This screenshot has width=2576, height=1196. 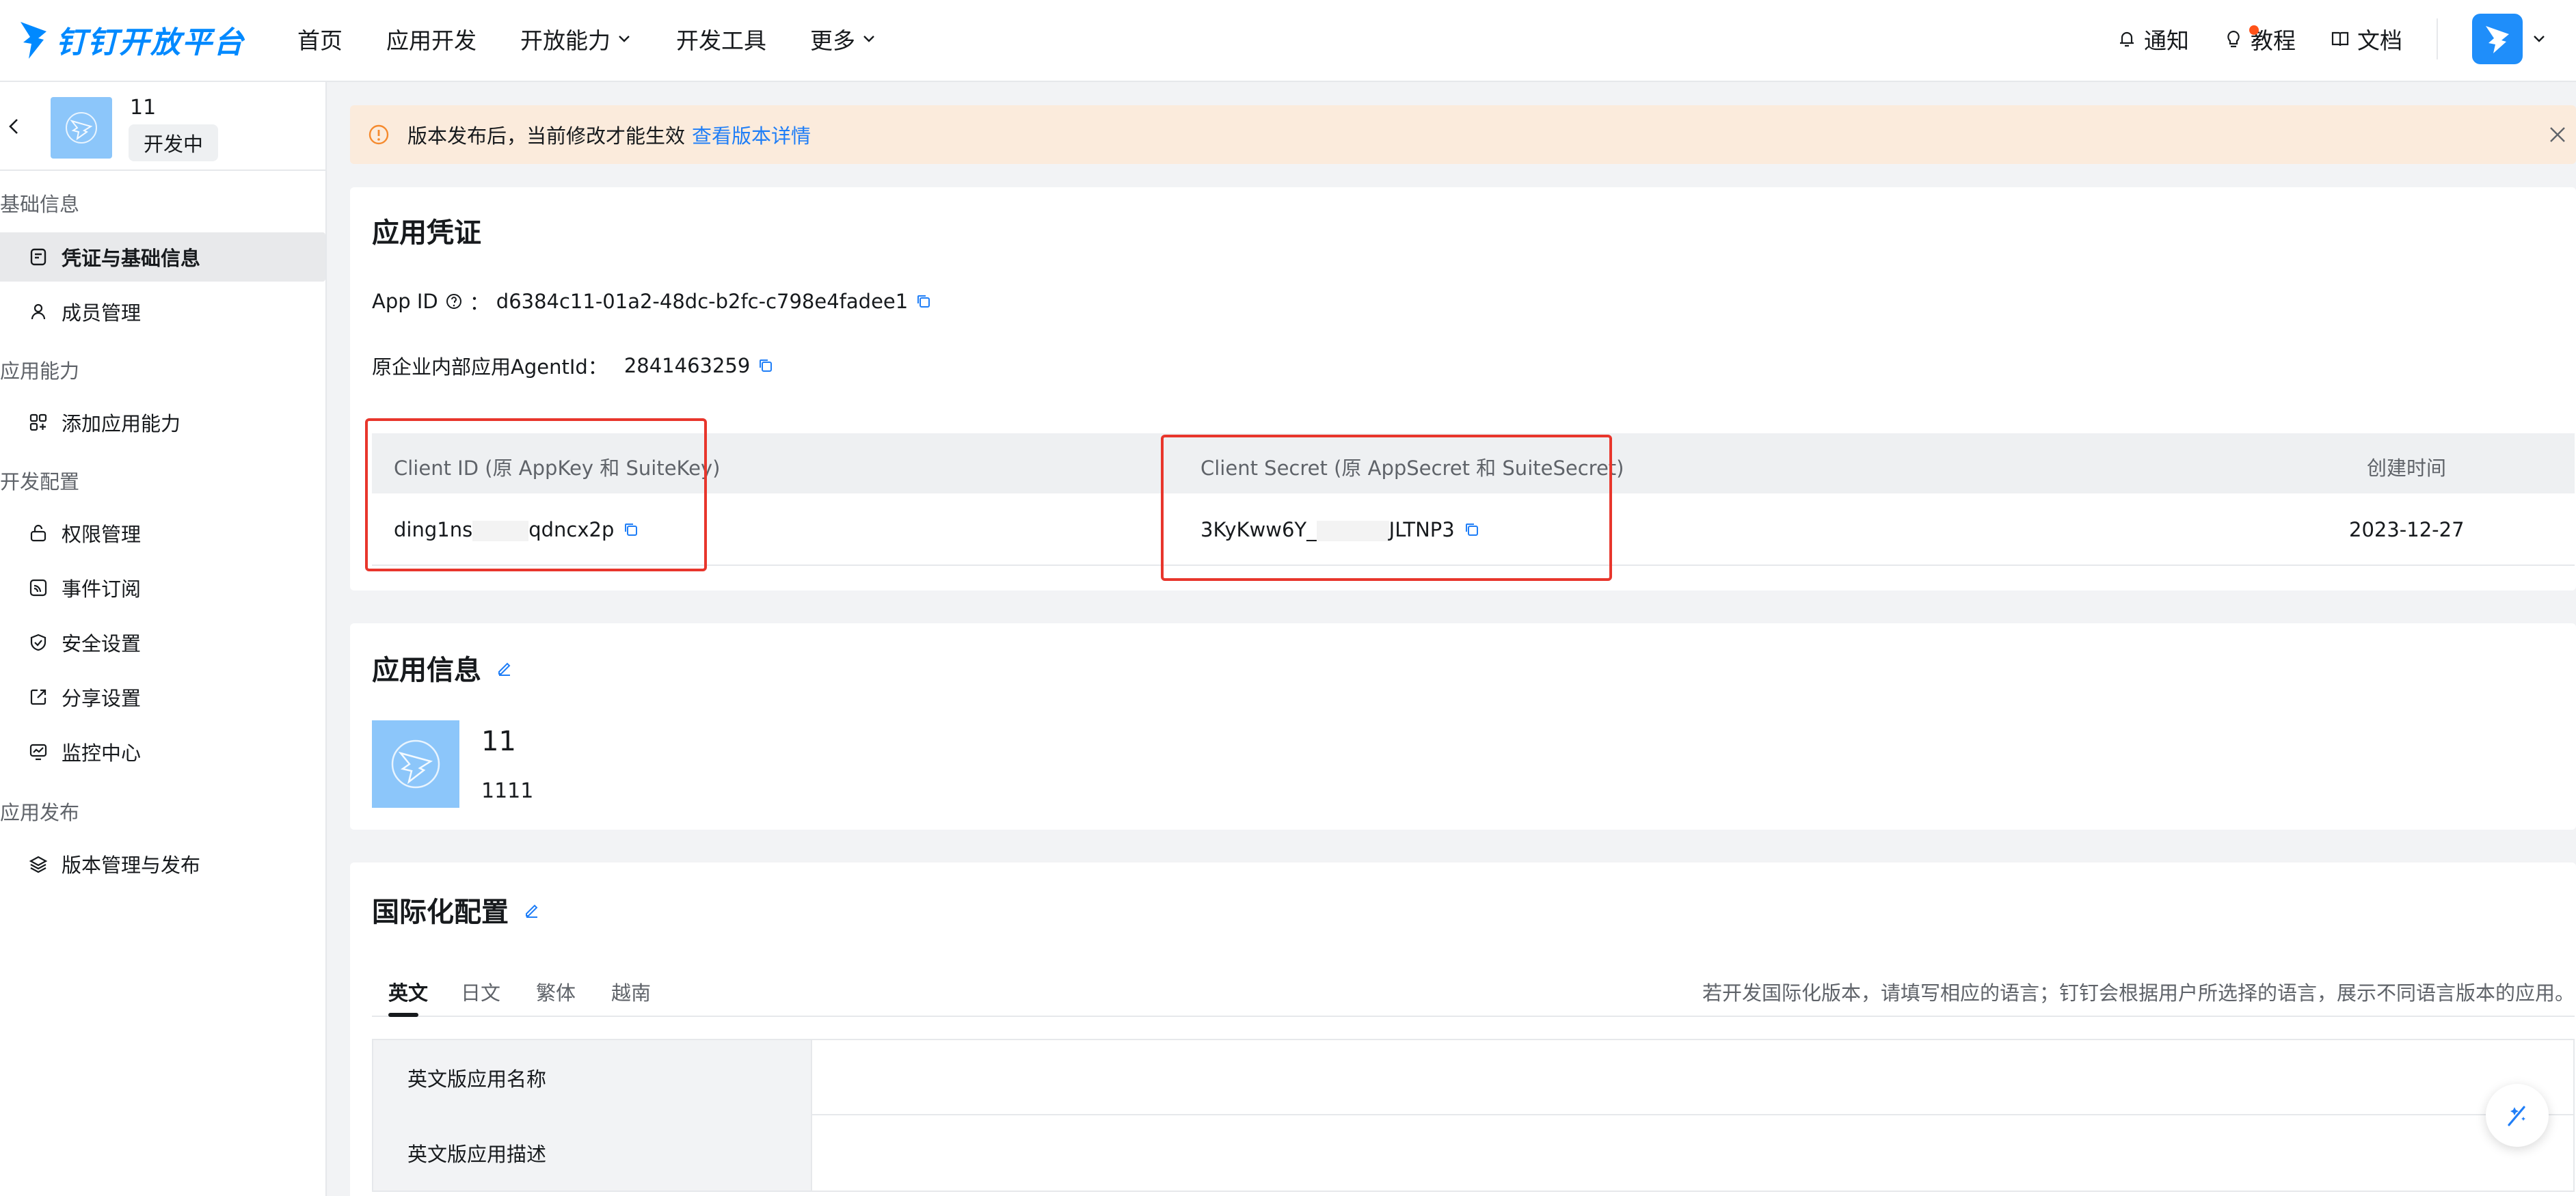 I want to click on i18n-title: 国际化配置, so click(x=456, y=909).